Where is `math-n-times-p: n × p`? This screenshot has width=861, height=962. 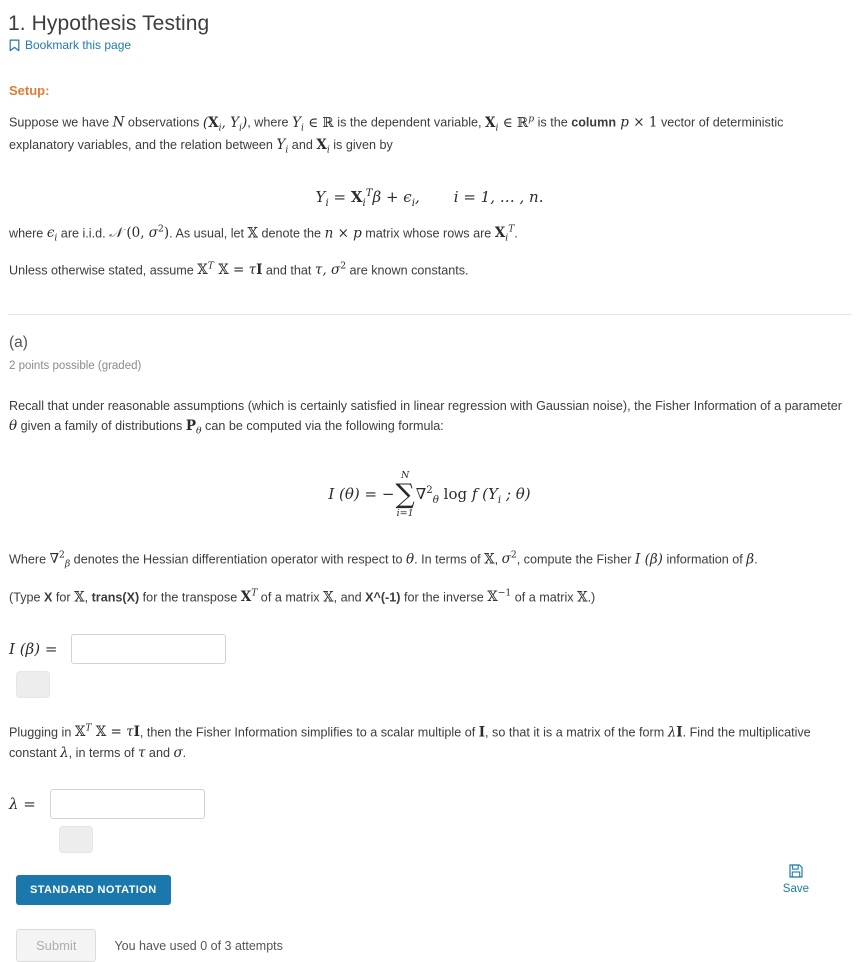
math-n-times-p: n × p is located at coordinates (343, 233).